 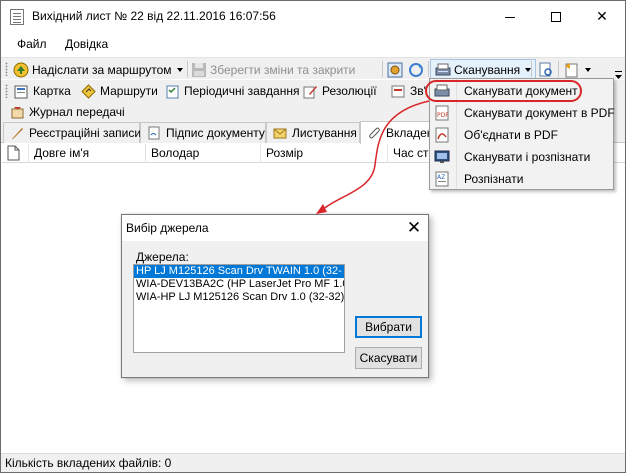 I want to click on page-tab-signature: Підпис документу, so click(x=203, y=132).